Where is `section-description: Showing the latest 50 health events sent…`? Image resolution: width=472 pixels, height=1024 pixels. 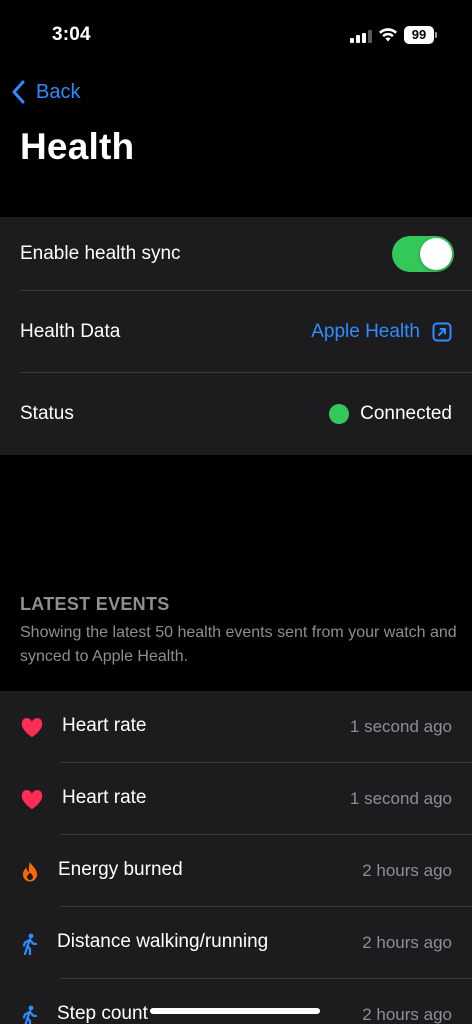
section-description: Showing the latest 50 health events sent… is located at coordinates (238, 644).